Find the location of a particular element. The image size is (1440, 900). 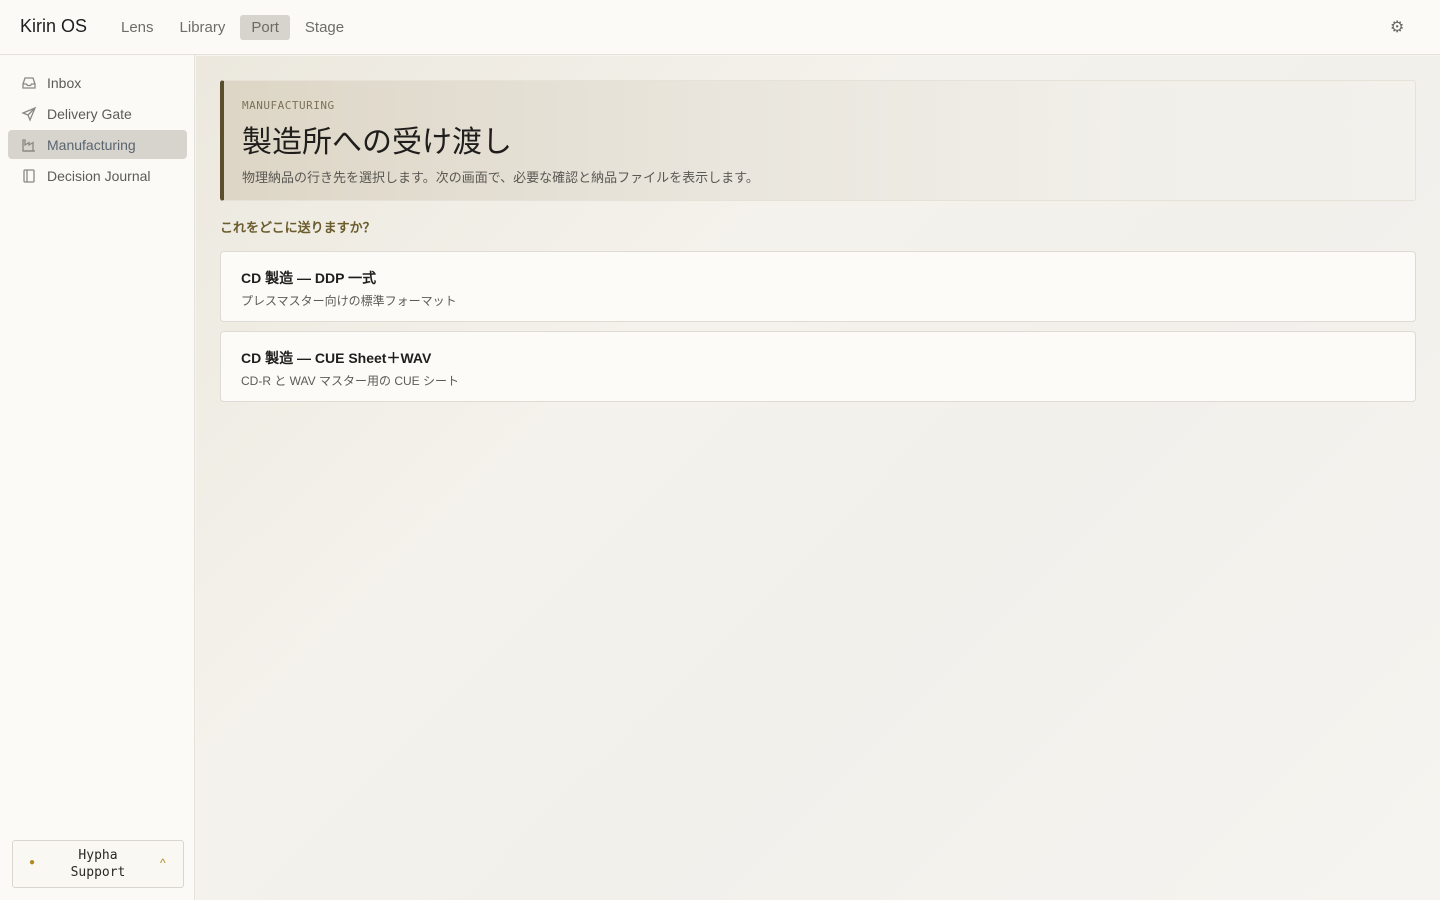

option-title: CD 製造 — DDP 一式 is located at coordinates (309, 278).